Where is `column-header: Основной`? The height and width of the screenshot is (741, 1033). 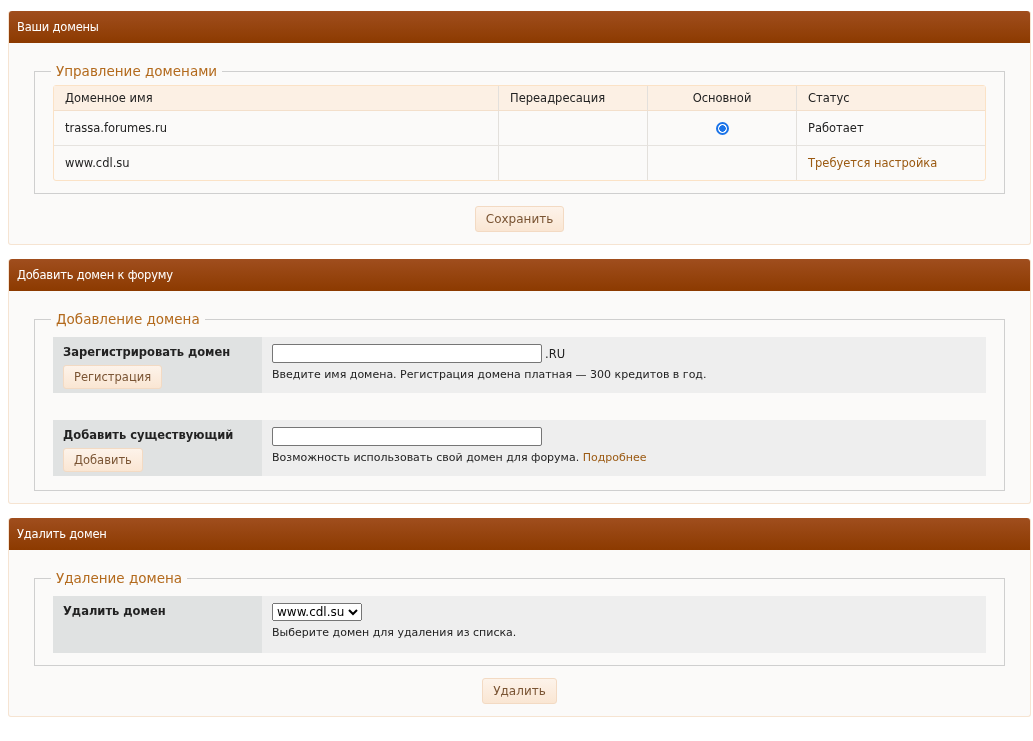 column-header: Основной is located at coordinates (721, 98).